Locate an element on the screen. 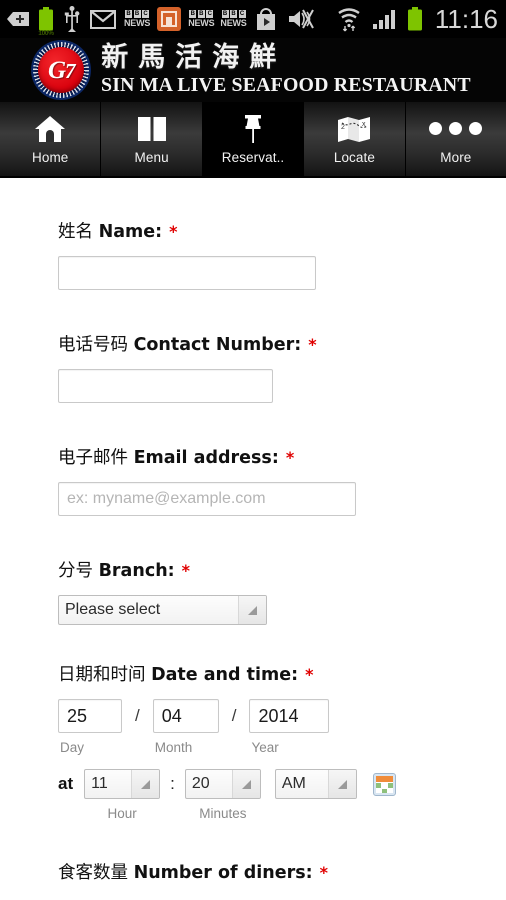  minutes-value: 20 is located at coordinates (200, 783).